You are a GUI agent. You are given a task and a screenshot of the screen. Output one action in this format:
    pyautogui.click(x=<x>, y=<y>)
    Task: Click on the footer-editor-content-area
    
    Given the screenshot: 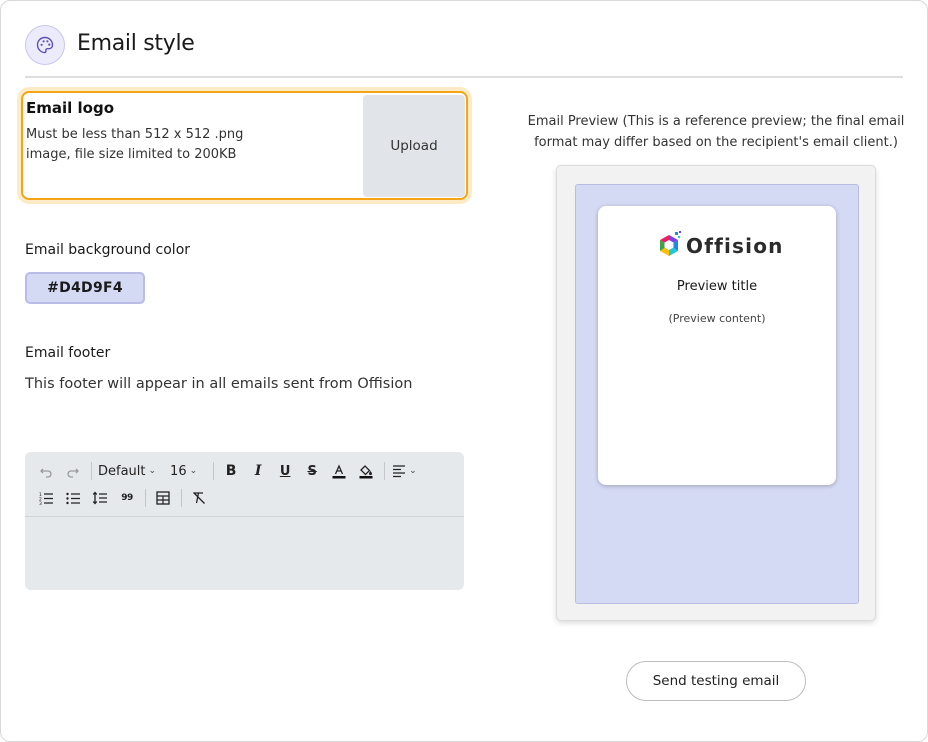 What is the action you would take?
    pyautogui.click(x=244, y=553)
    